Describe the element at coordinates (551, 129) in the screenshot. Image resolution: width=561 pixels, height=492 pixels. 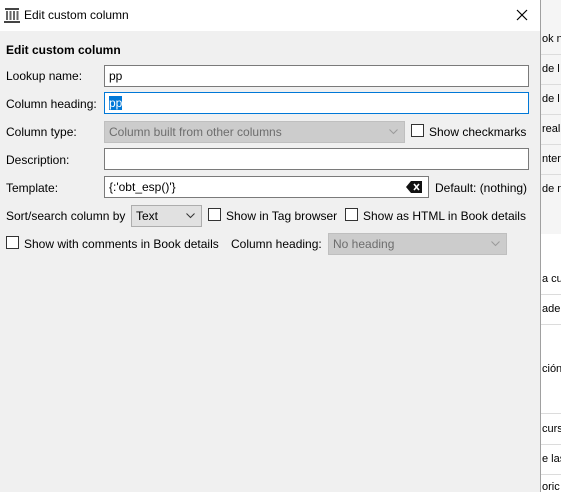
I see `background-text: real` at that location.